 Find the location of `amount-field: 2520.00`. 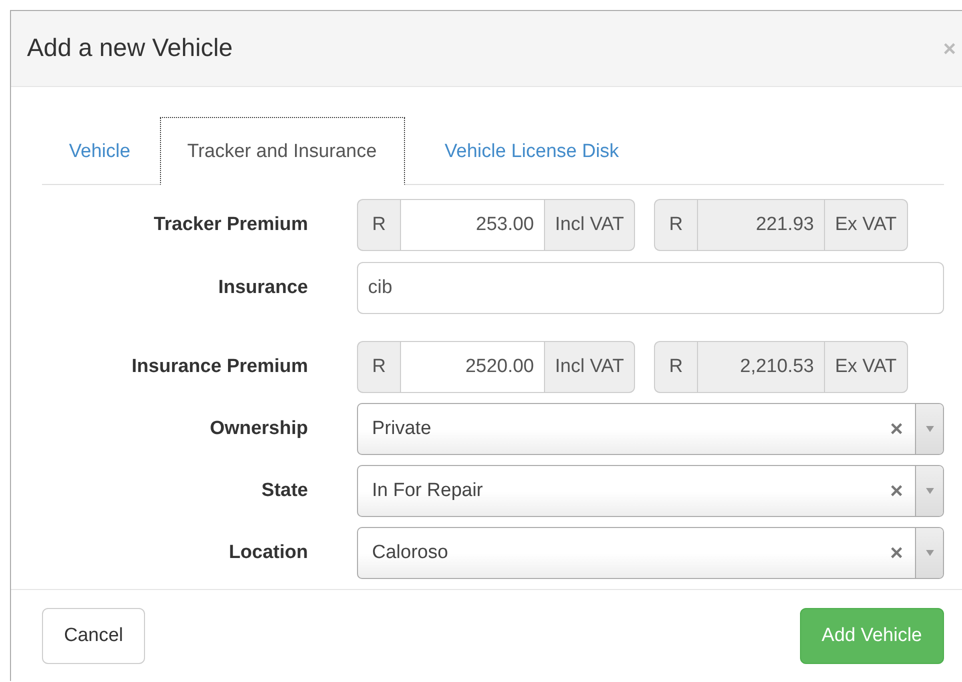

amount-field: 2520.00 is located at coordinates (472, 367).